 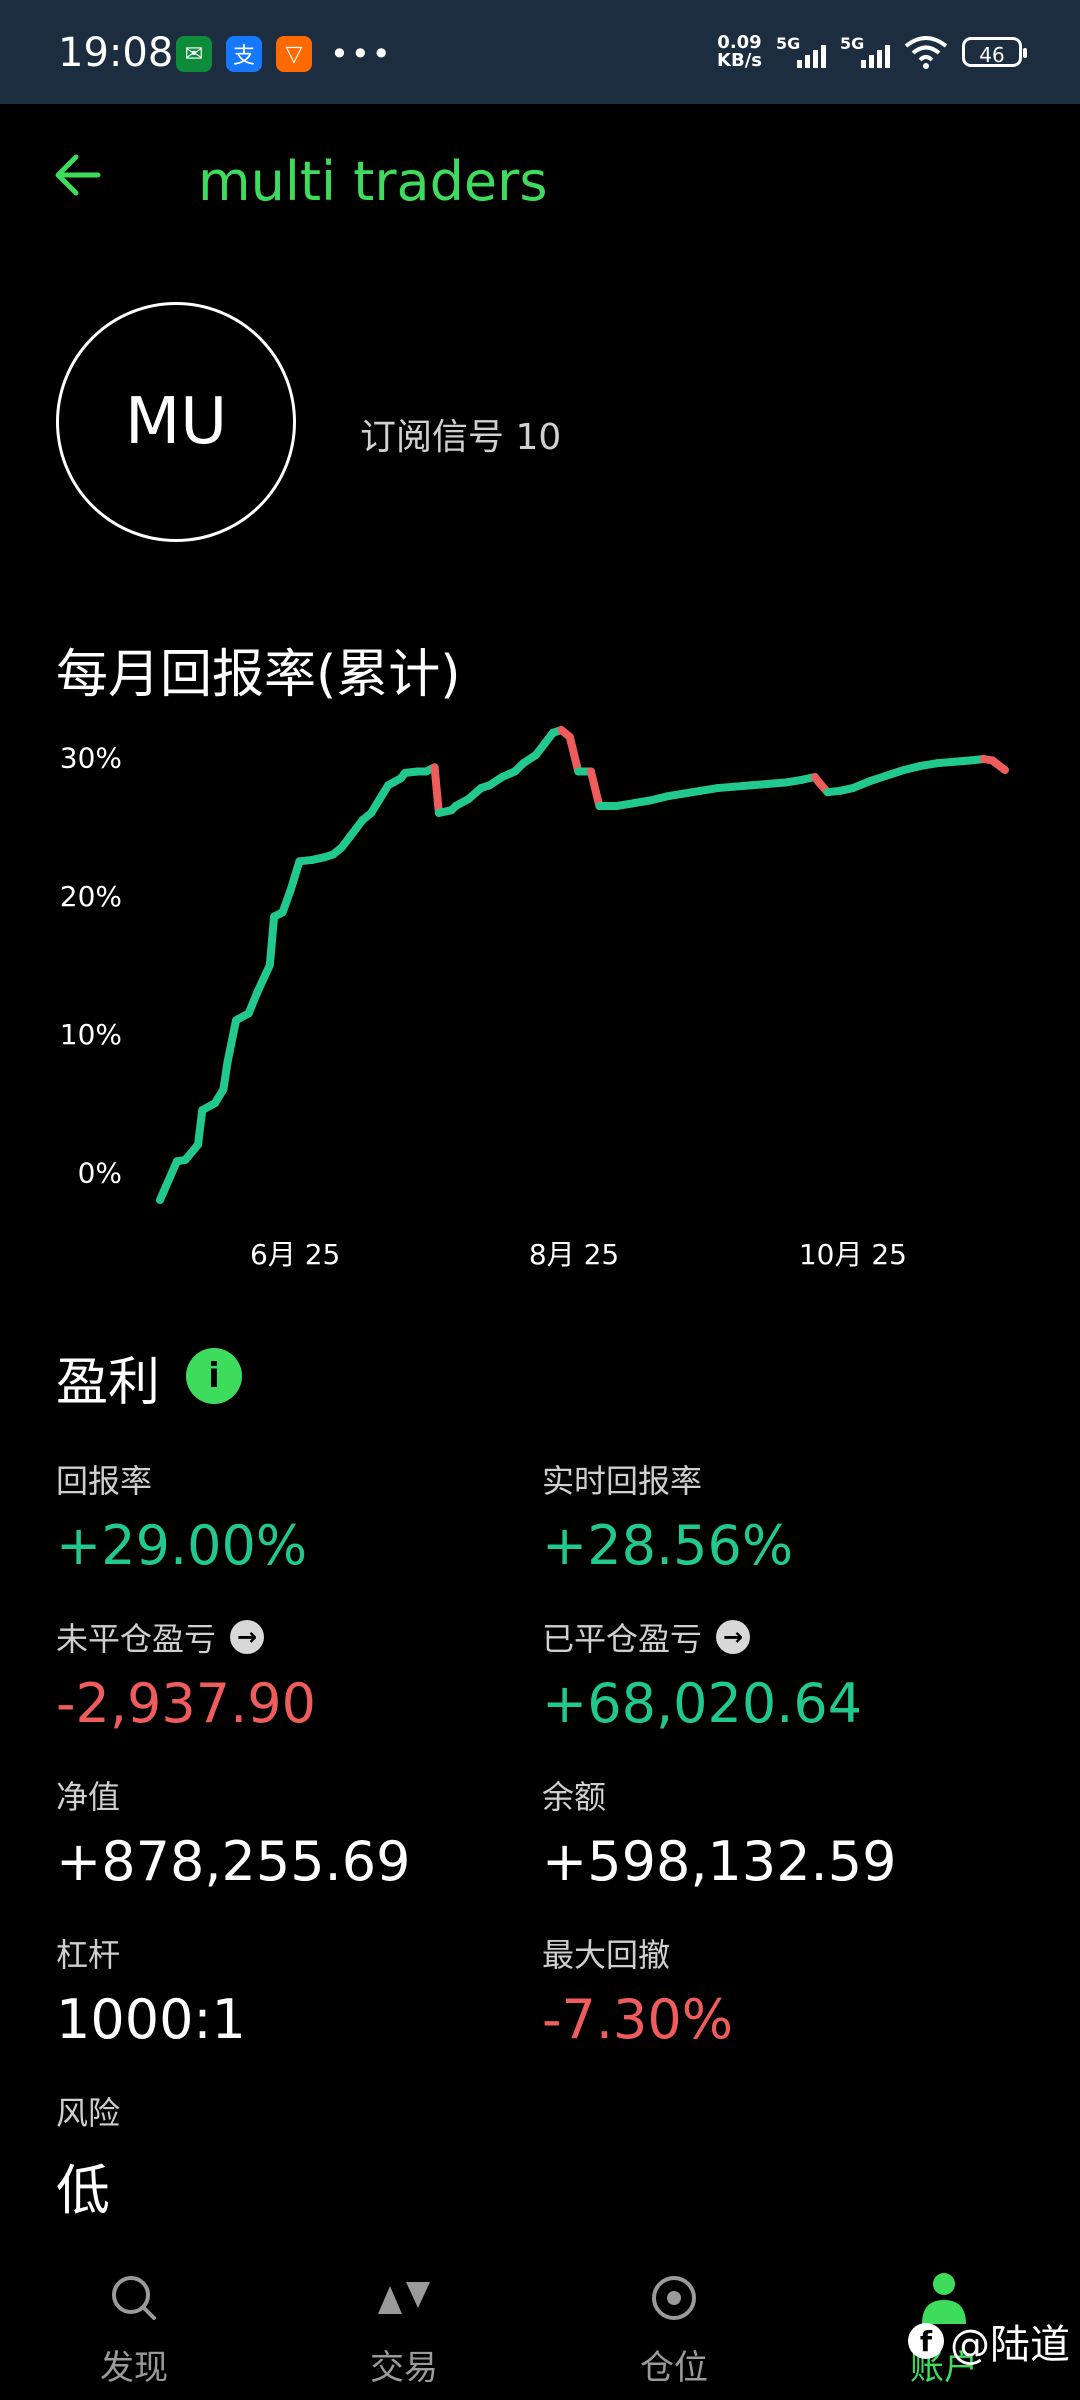 What do you see at coordinates (361, 54) in the screenshot?
I see `more-notifications-icon: •••` at bounding box center [361, 54].